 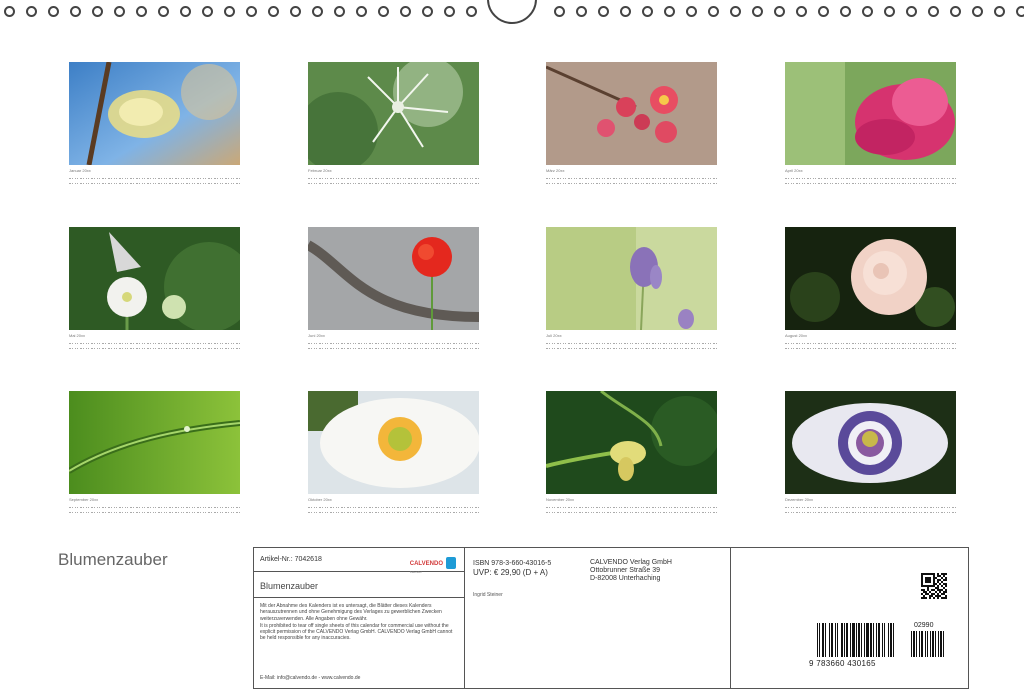 What do you see at coordinates (870, 278) in the screenshot?
I see `photo-august` at bounding box center [870, 278].